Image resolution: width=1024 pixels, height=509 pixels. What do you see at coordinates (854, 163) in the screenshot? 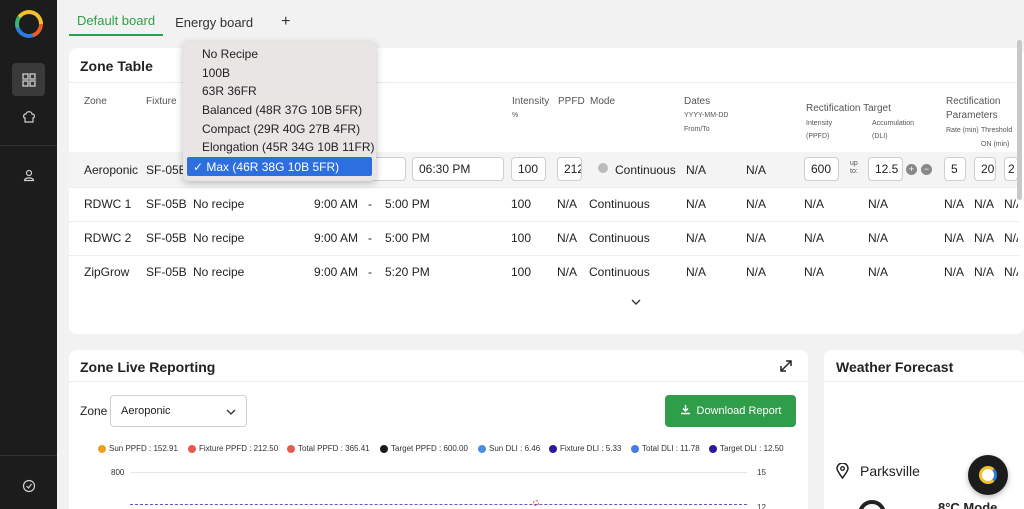
I see `up-to-label-1: up` at bounding box center [854, 163].